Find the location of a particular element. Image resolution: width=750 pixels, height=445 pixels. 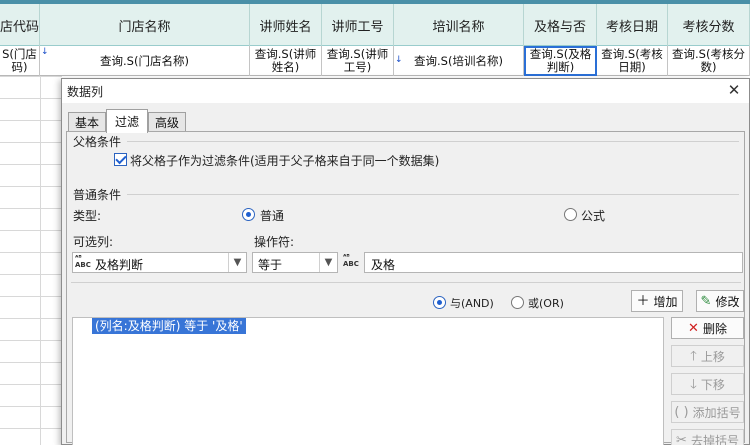

column-select-value: 及格判断 is located at coordinates (119, 265).